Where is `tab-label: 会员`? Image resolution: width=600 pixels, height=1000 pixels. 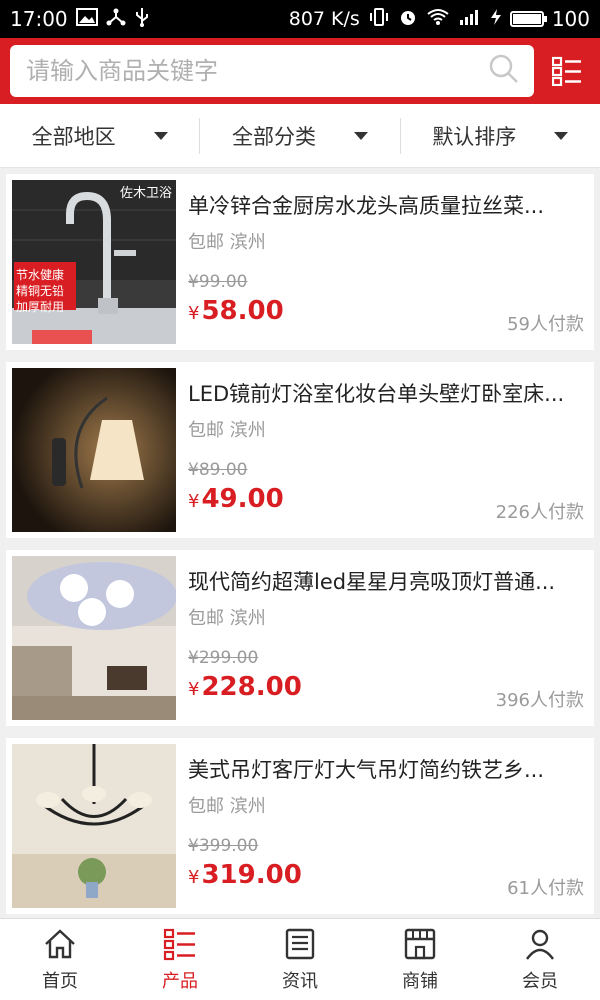
tab-label: 会员 is located at coordinates (540, 981).